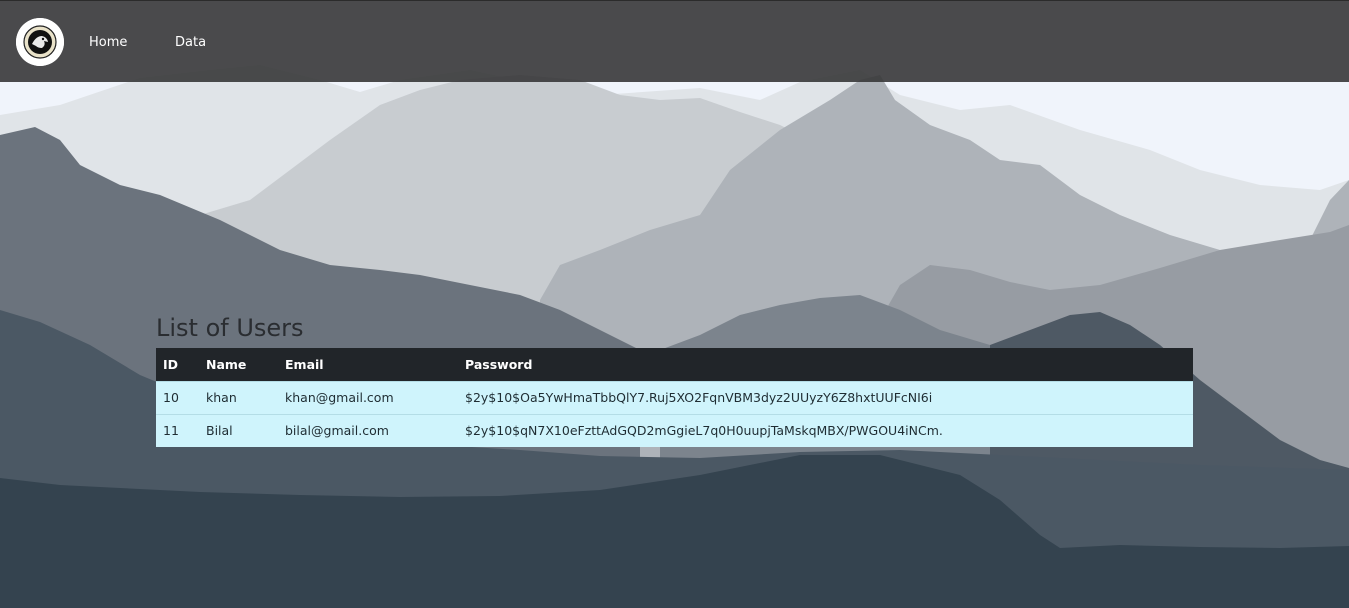 This screenshot has width=1349, height=608. What do you see at coordinates (177, 430) in the screenshot?
I see `cell-id: 11` at bounding box center [177, 430].